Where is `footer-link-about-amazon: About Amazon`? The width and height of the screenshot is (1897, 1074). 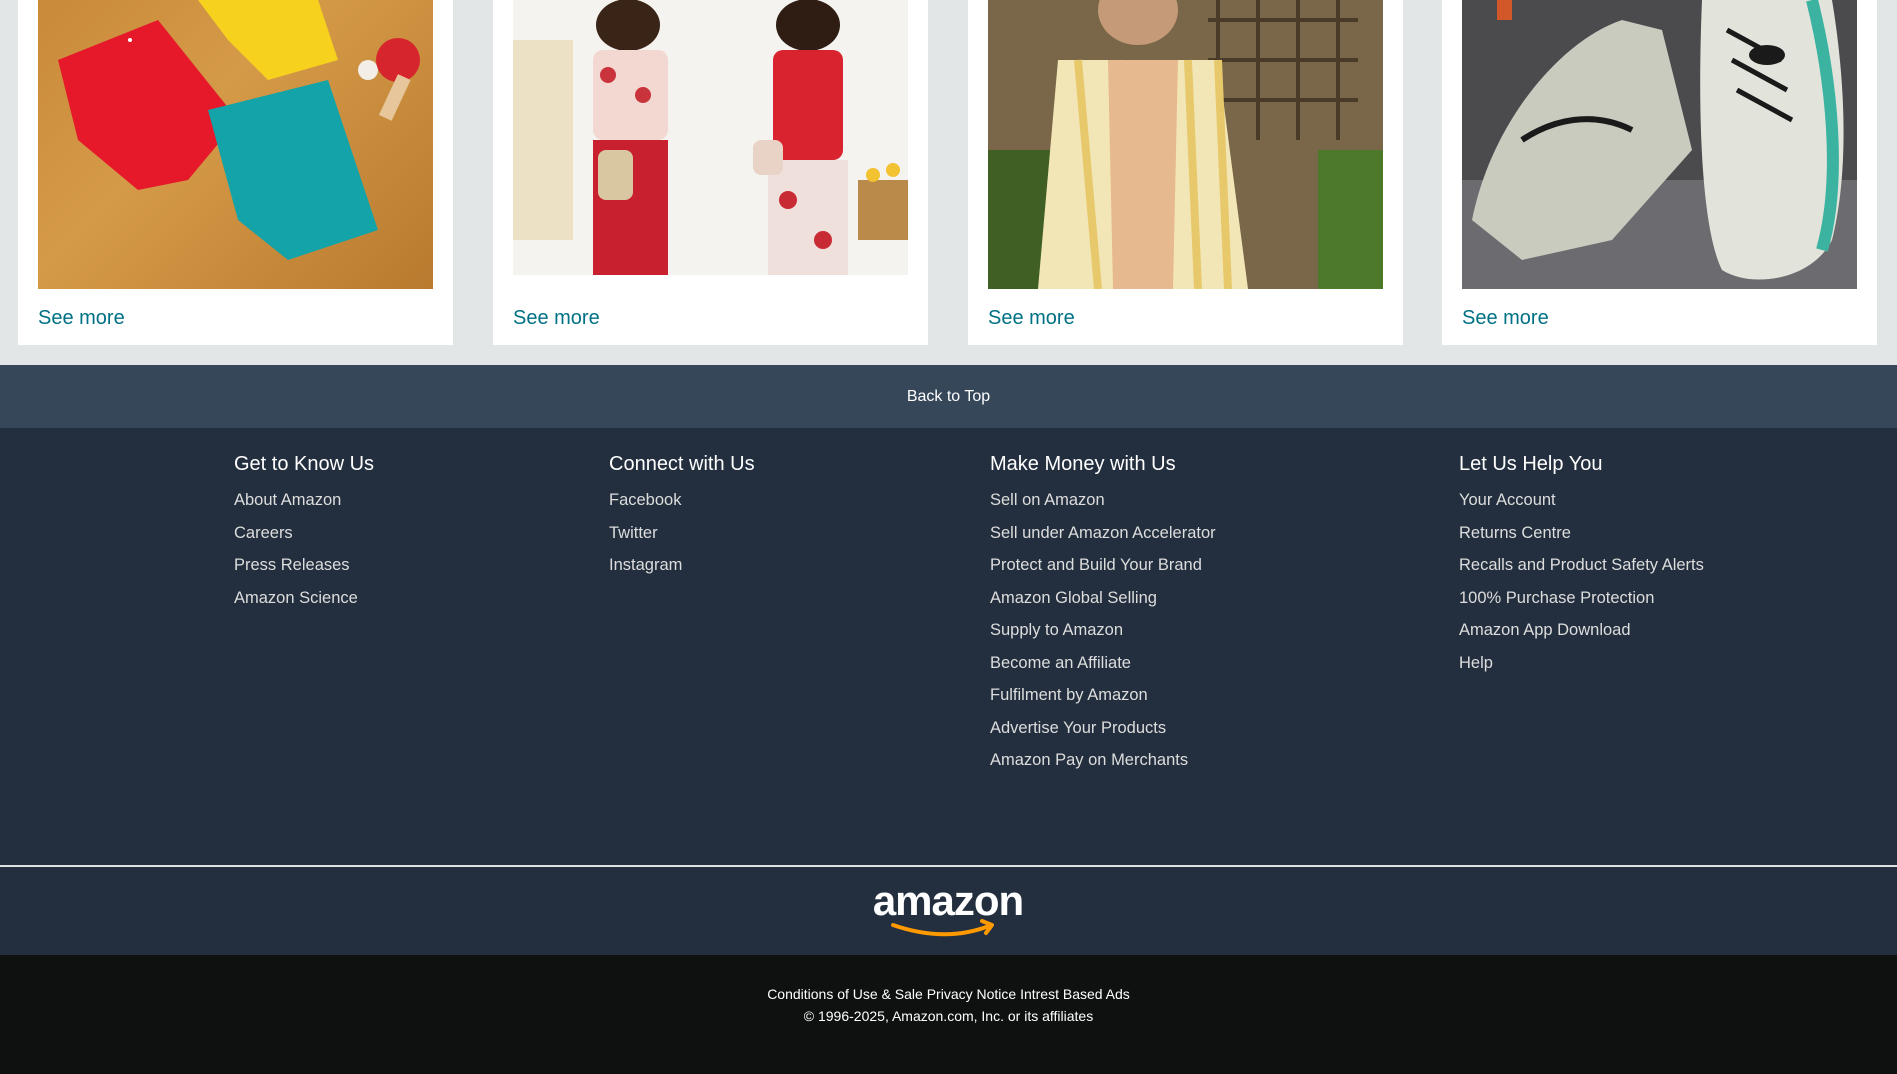
footer-link-about-amazon: About Amazon is located at coordinates (304, 500).